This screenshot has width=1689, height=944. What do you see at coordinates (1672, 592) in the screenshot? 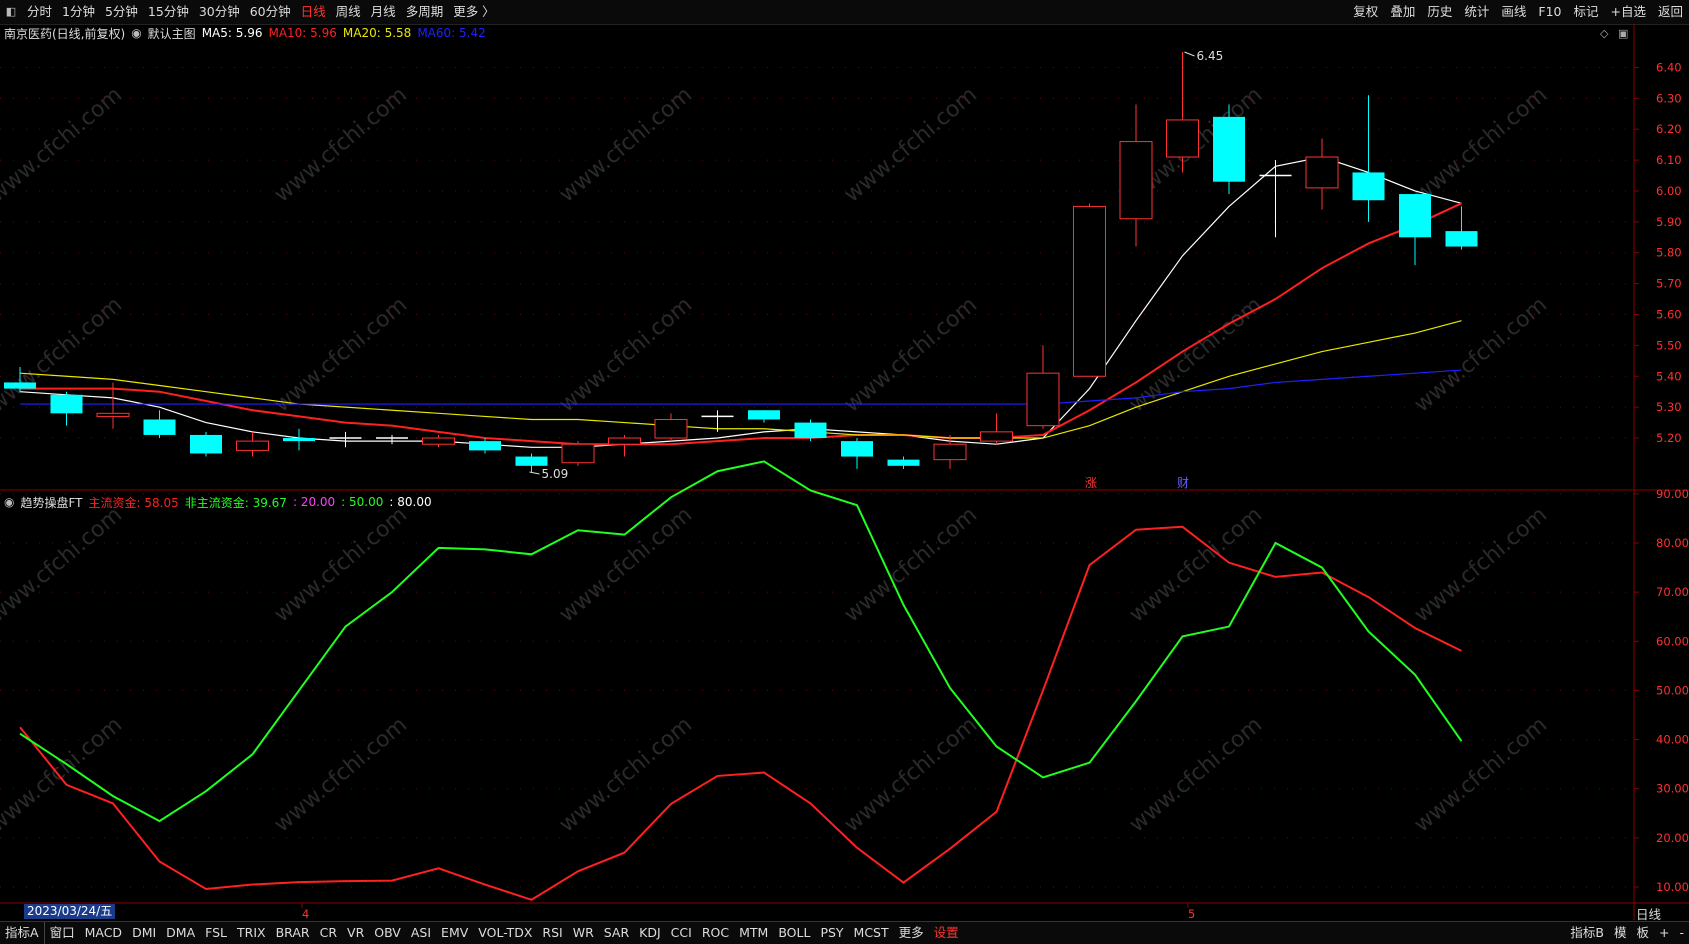
I see `y-tick-label: 70.00` at bounding box center [1672, 592].